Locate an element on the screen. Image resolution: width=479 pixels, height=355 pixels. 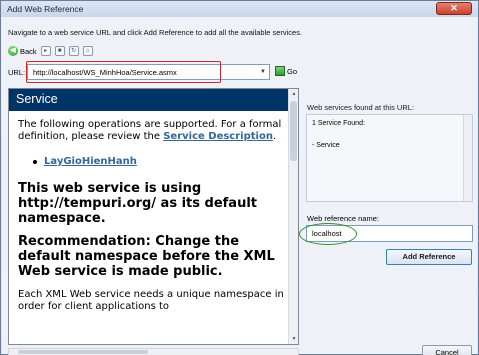
add-reference-button: Add Reference is located at coordinates (429, 257).